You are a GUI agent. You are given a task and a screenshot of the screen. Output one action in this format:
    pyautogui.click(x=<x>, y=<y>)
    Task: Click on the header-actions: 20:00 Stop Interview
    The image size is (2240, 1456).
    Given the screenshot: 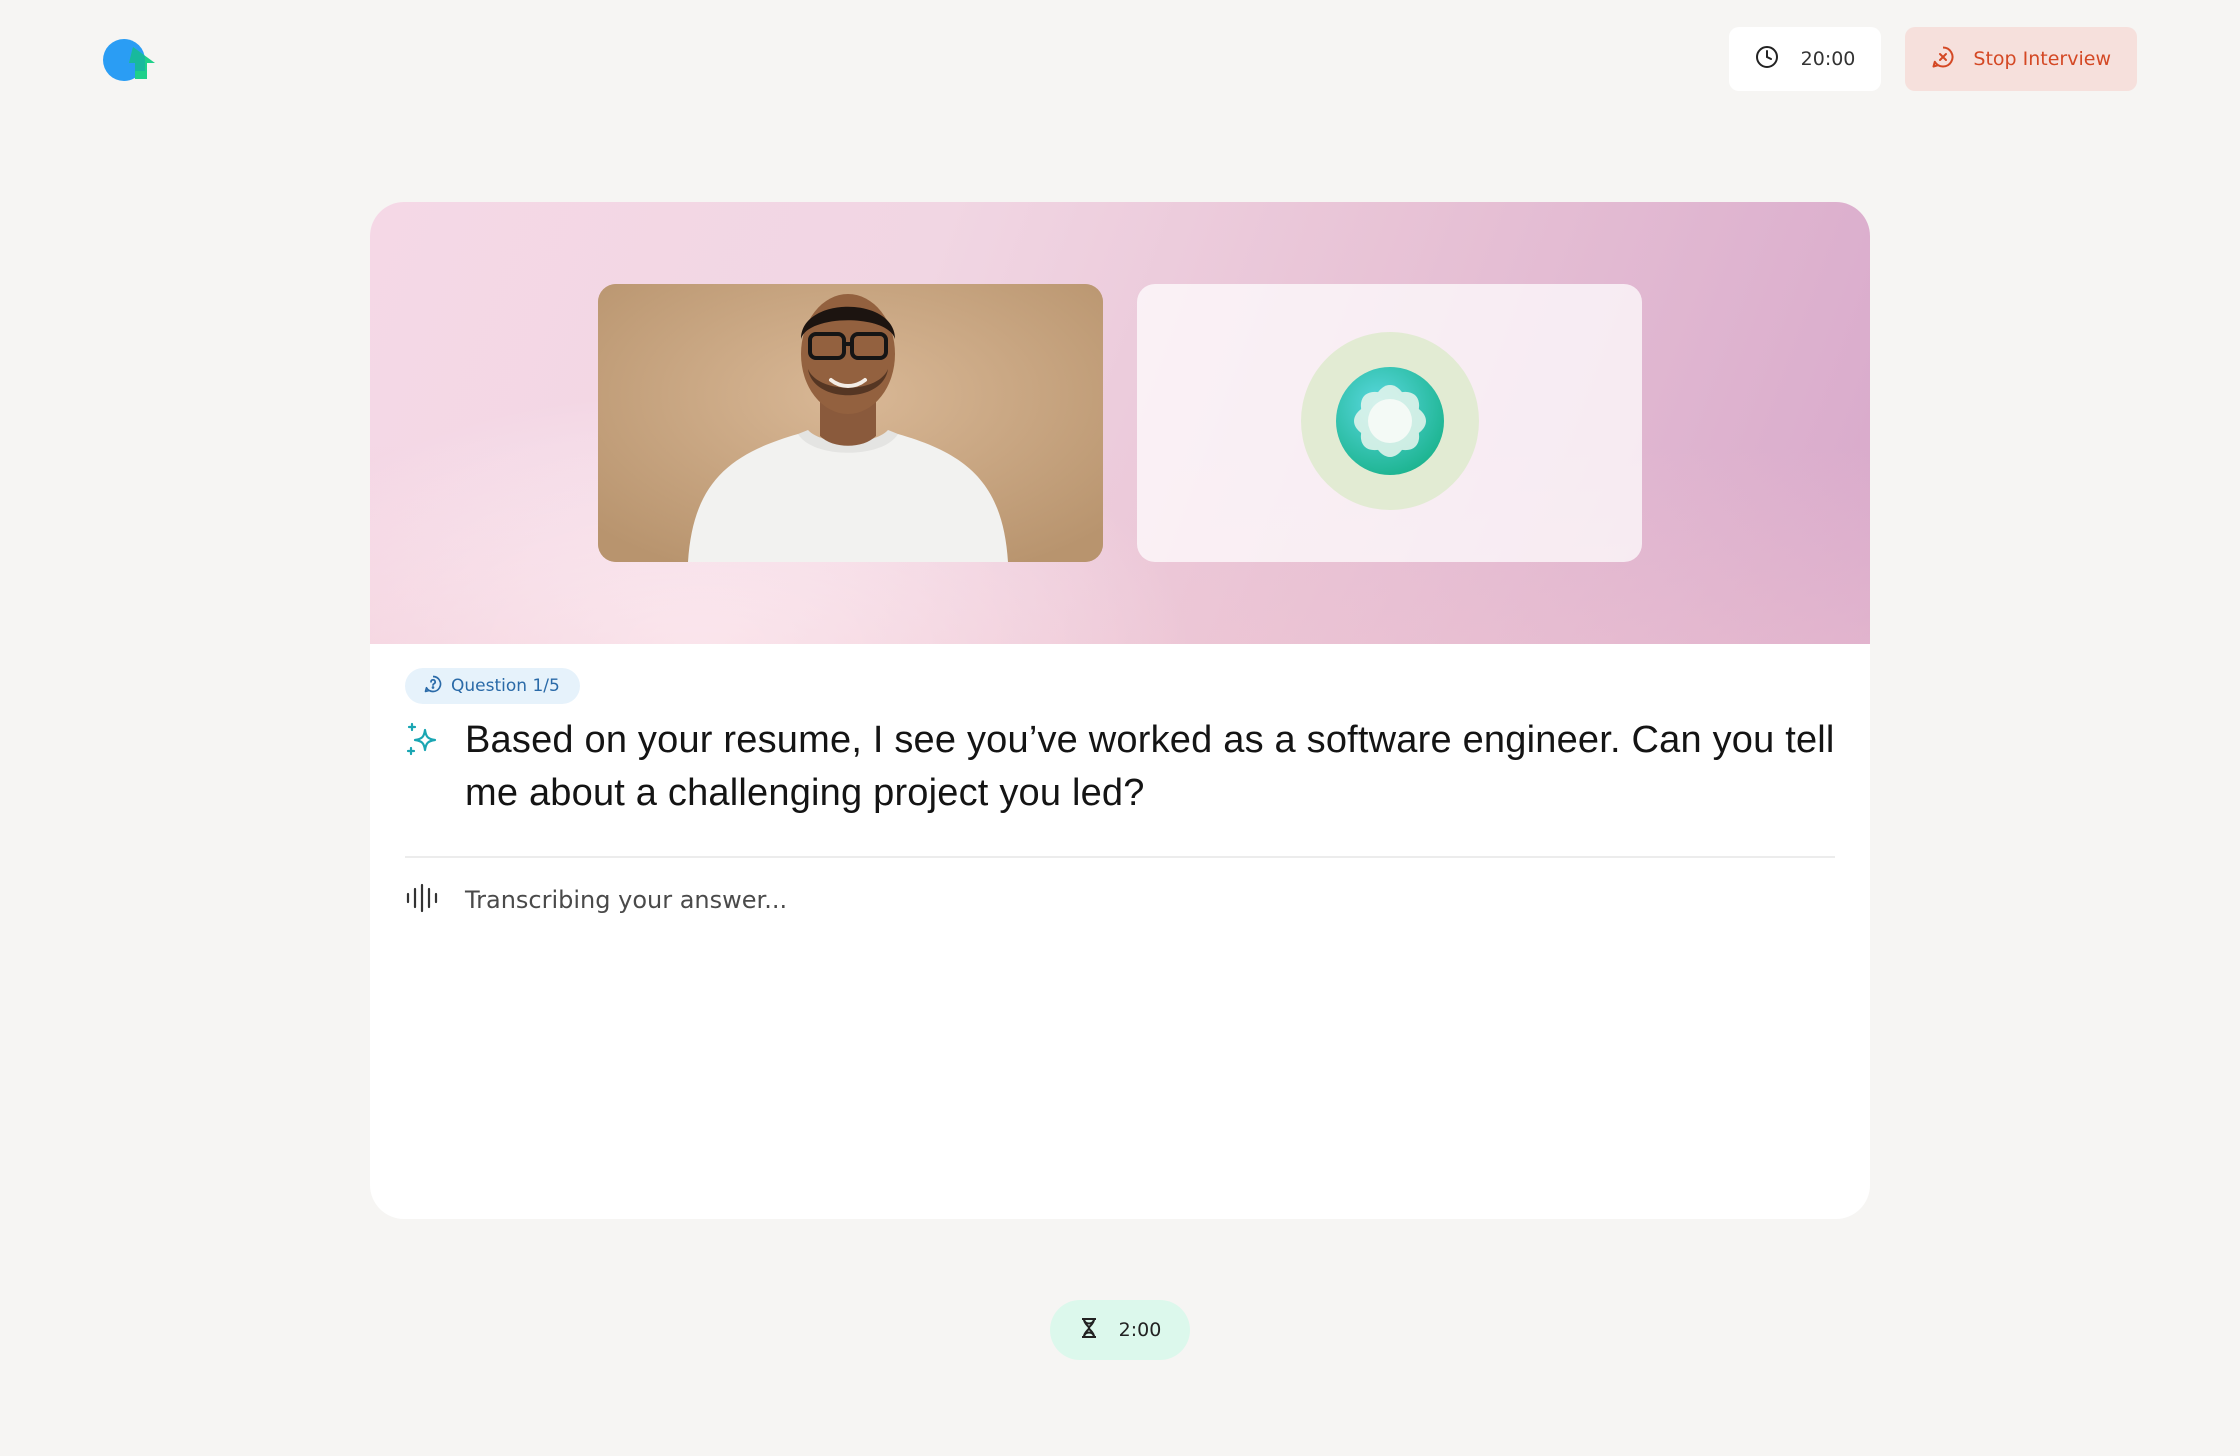 What is the action you would take?
    pyautogui.click(x=1932, y=59)
    